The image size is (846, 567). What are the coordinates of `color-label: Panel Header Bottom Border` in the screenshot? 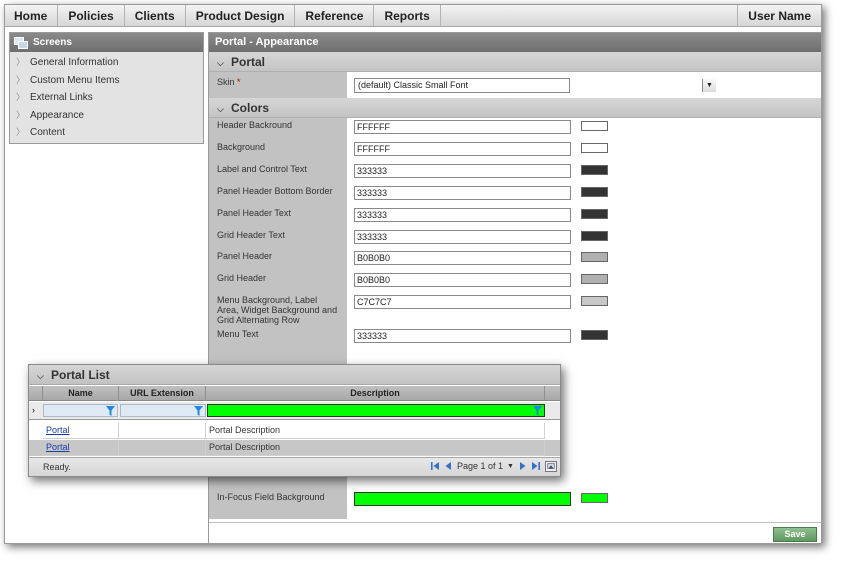 It's located at (275, 191).